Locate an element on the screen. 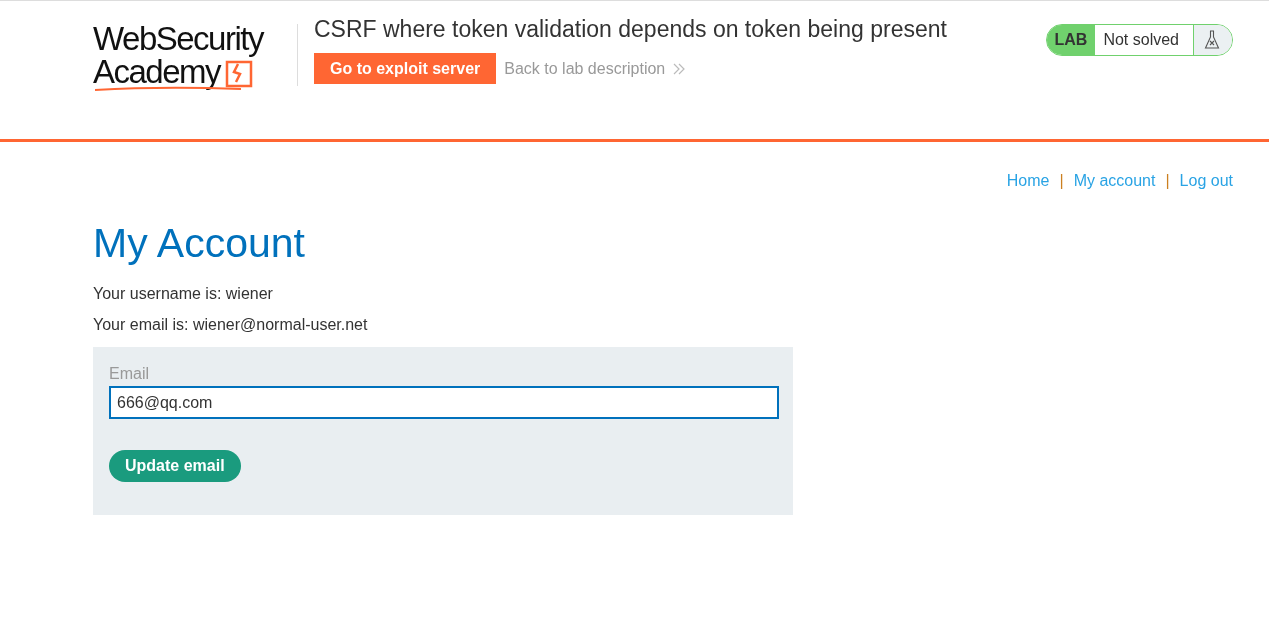 The height and width of the screenshot is (633, 1269). account-info-text: Your username is: wiener is located at coordinates (183, 294).